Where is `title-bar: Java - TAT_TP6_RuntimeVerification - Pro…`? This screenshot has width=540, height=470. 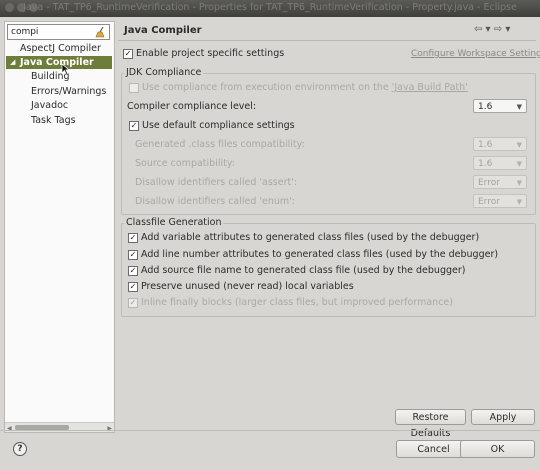
title-bar: Java - TAT_TP6_RuntimeVerification - Pro… is located at coordinates (270, 8).